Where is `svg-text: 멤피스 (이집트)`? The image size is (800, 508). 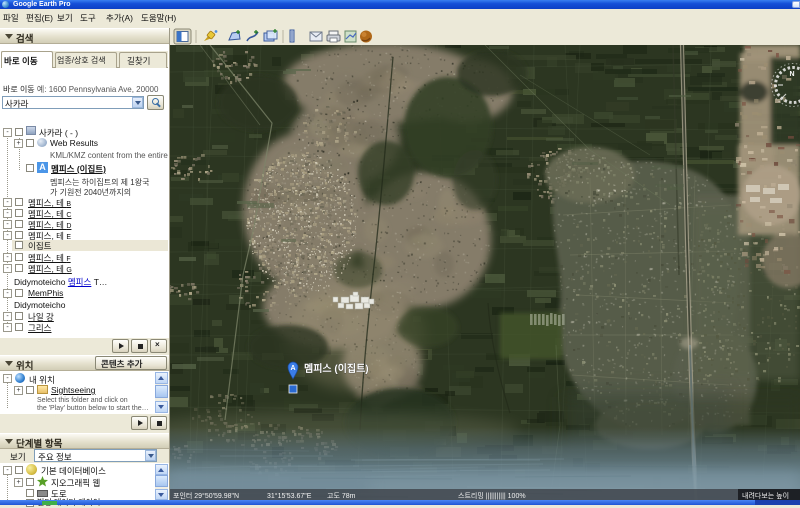 svg-text: 멤피스 (이집트) is located at coordinates (336, 368).